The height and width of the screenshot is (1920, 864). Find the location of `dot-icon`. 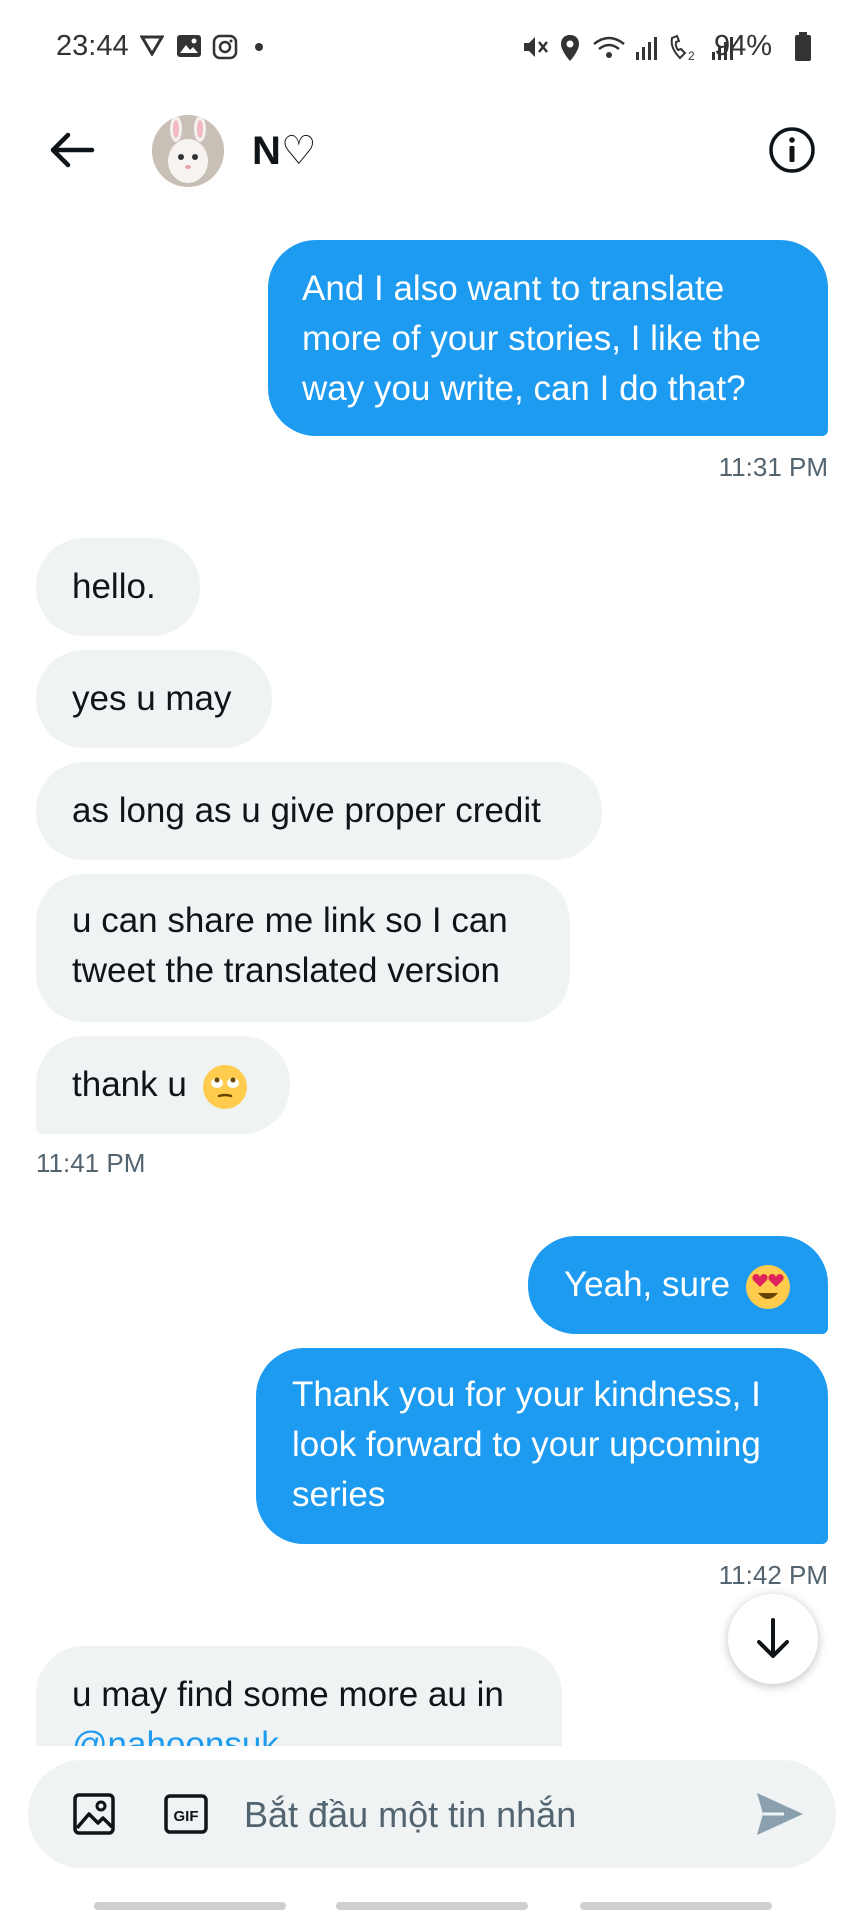

dot-icon is located at coordinates (259, 47).